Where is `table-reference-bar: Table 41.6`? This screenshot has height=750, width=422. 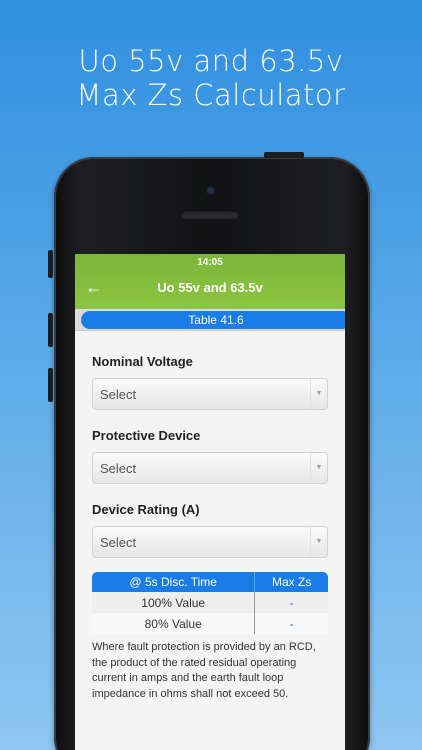
table-reference-bar: Table 41.6 is located at coordinates (210, 320).